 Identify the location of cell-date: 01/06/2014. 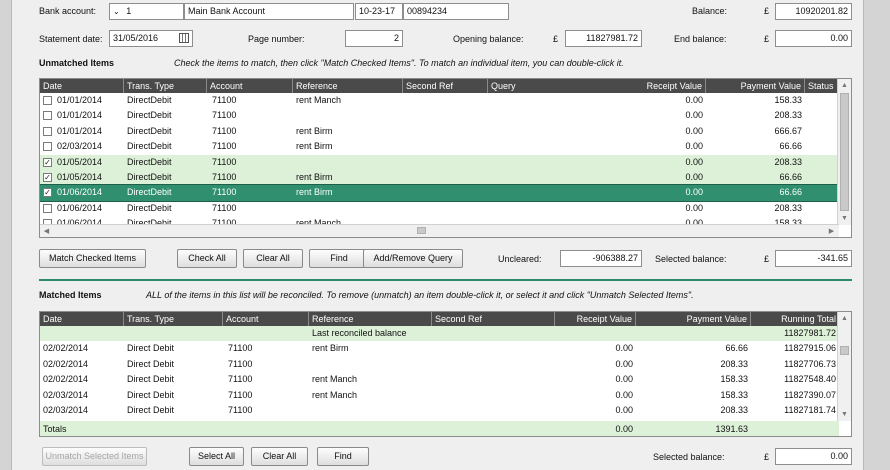
(80, 192).